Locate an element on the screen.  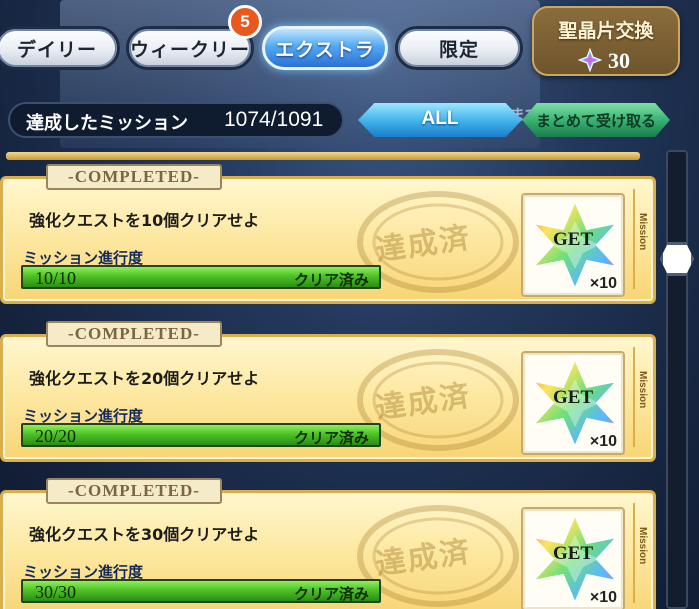
mission-text: 強化クエストを20個クリアせよ is located at coordinates (144, 378).